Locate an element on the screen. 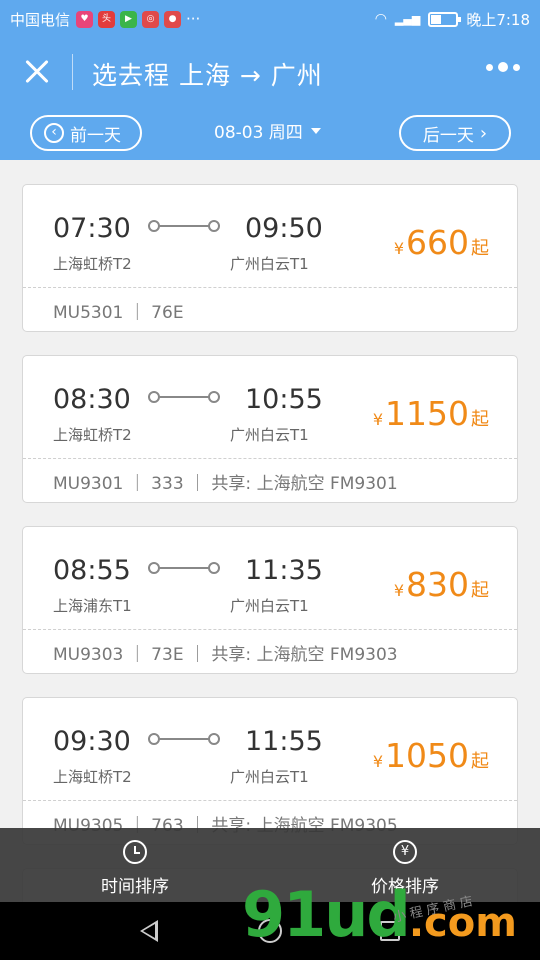 The height and width of the screenshot is (960, 540). departure-time: 08:55 is located at coordinates (92, 570).